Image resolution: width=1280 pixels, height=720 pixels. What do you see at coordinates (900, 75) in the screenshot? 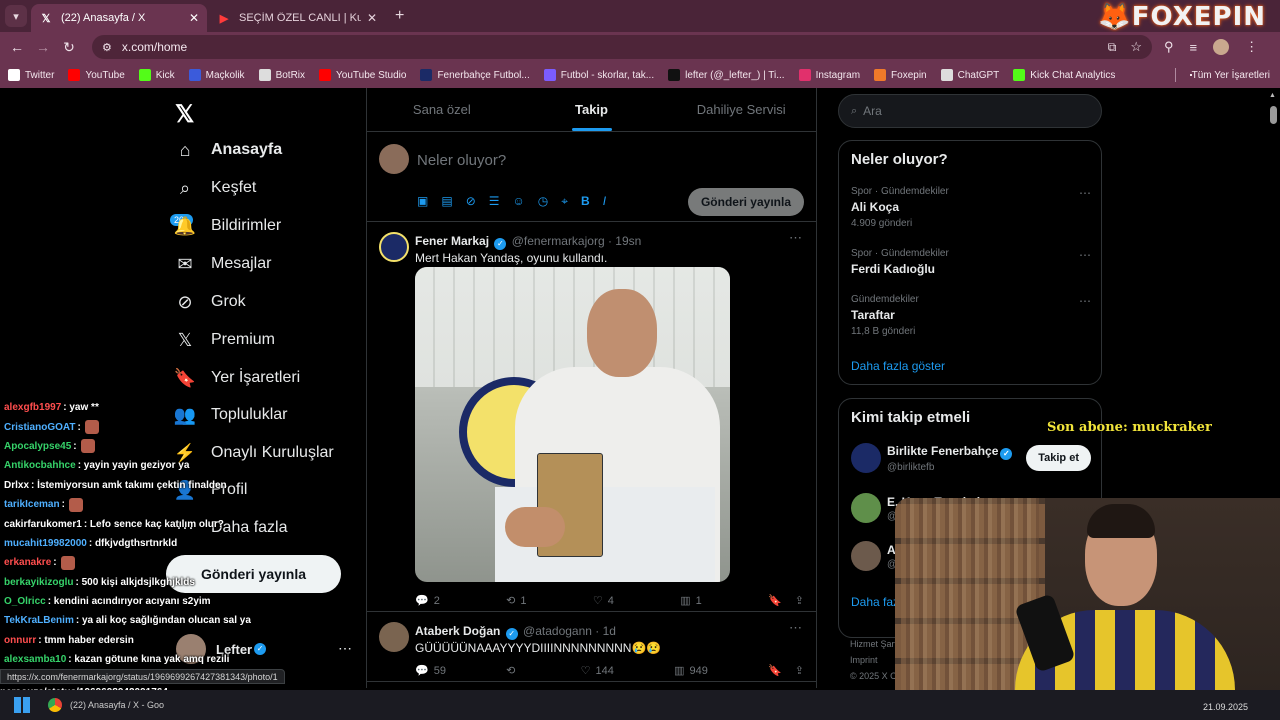
I see `bookmark-item: Foxepin` at bounding box center [900, 75].